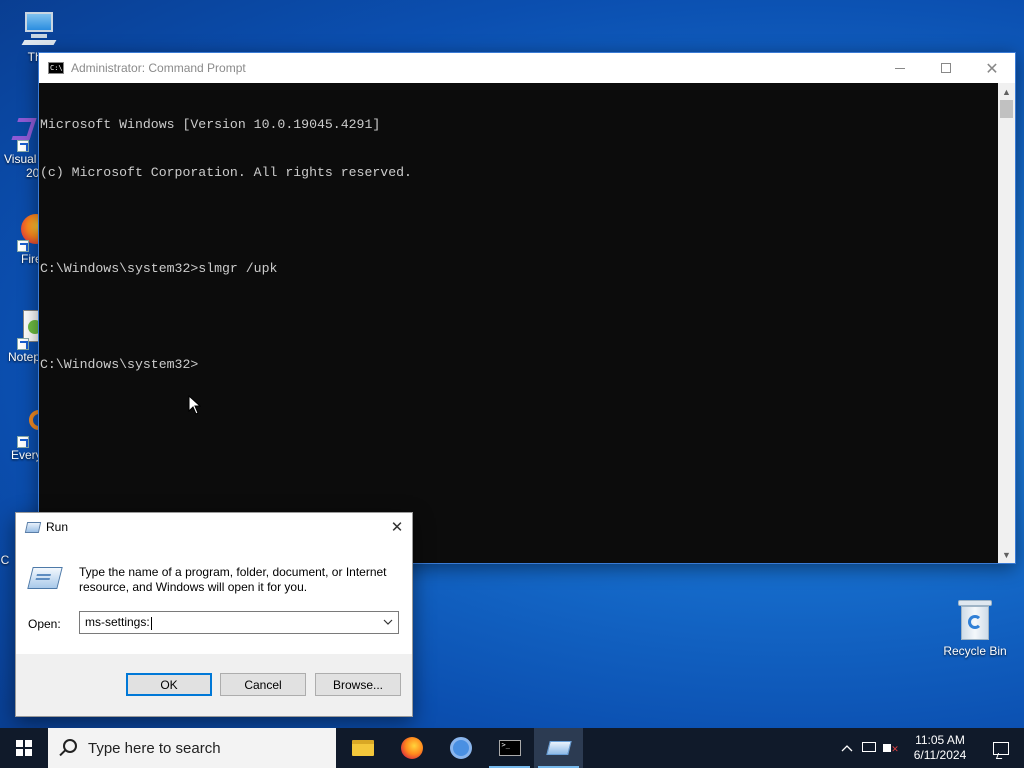  Describe the element at coordinates (263, 684) in the screenshot. I see `cancel-button: Cancel` at that location.